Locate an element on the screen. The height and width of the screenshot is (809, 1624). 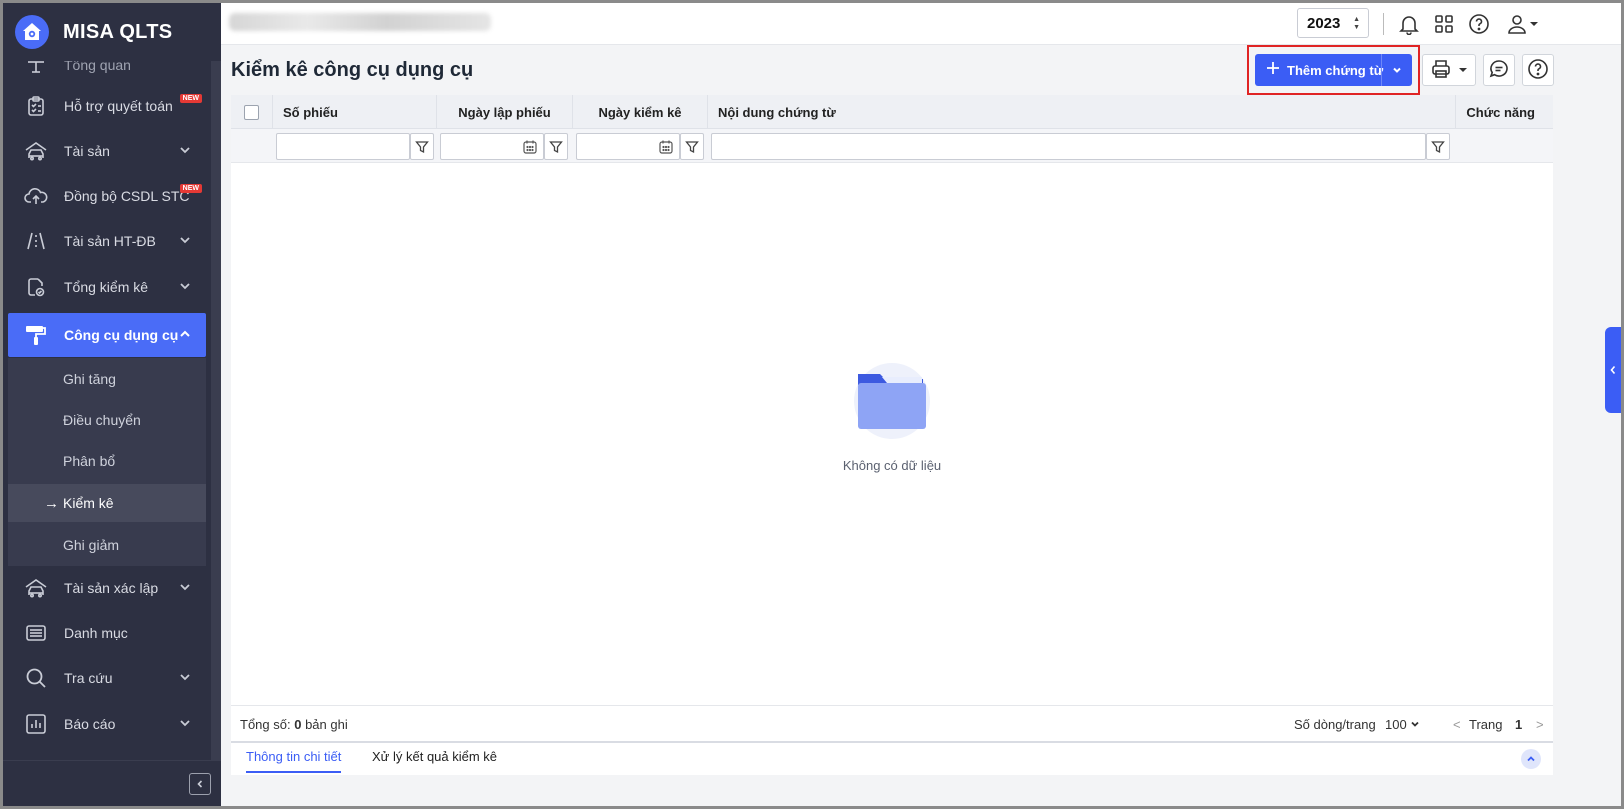
submenu-item-transfer: Điều chuyển is located at coordinates (107, 420).